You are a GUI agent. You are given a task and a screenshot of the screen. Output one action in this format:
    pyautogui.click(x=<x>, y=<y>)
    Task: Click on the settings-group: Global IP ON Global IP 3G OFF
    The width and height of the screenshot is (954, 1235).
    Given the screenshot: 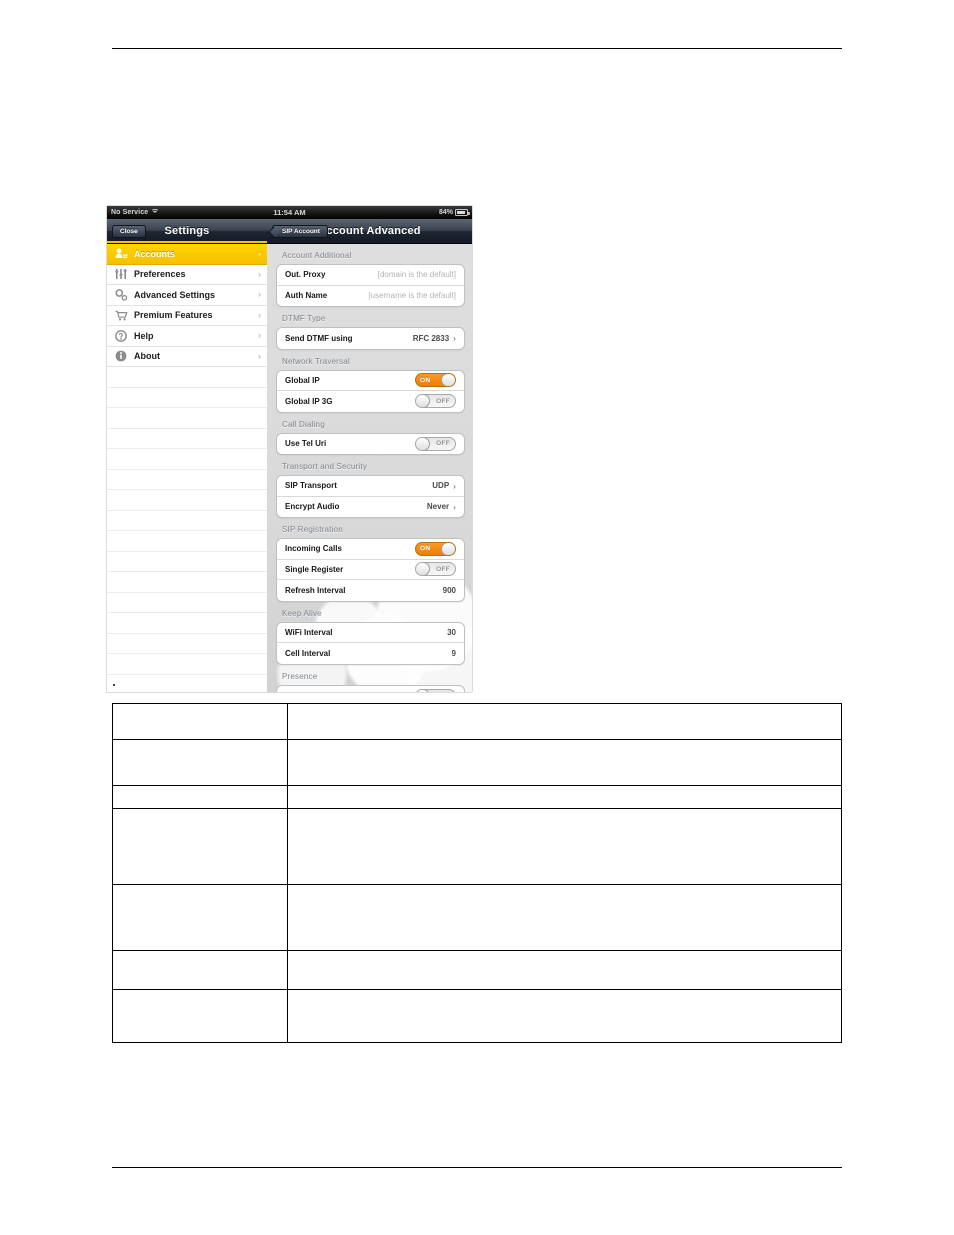 What is the action you would take?
    pyautogui.click(x=370, y=391)
    